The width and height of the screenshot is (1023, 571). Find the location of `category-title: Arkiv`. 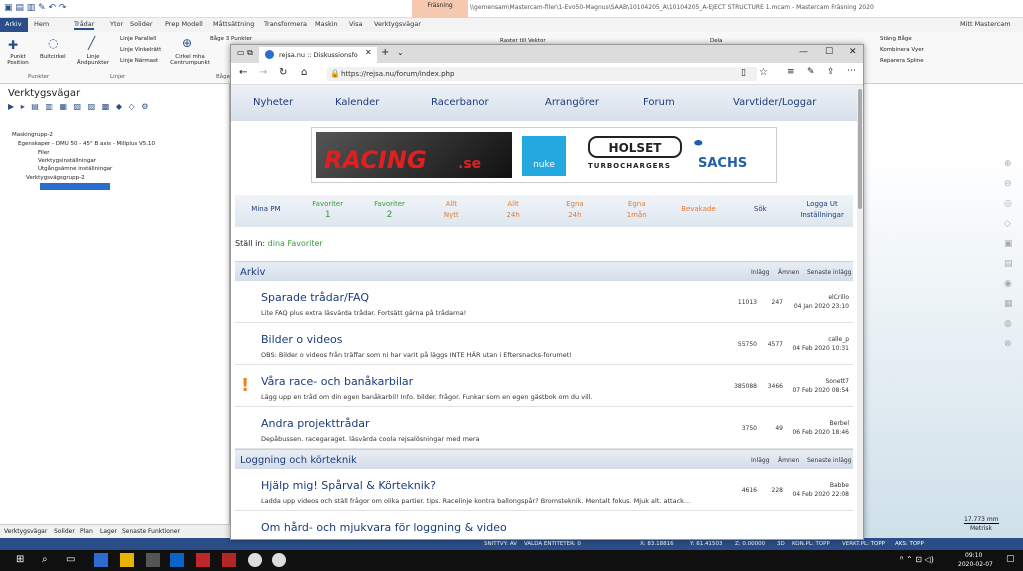

category-title: Arkiv is located at coordinates (252, 272).